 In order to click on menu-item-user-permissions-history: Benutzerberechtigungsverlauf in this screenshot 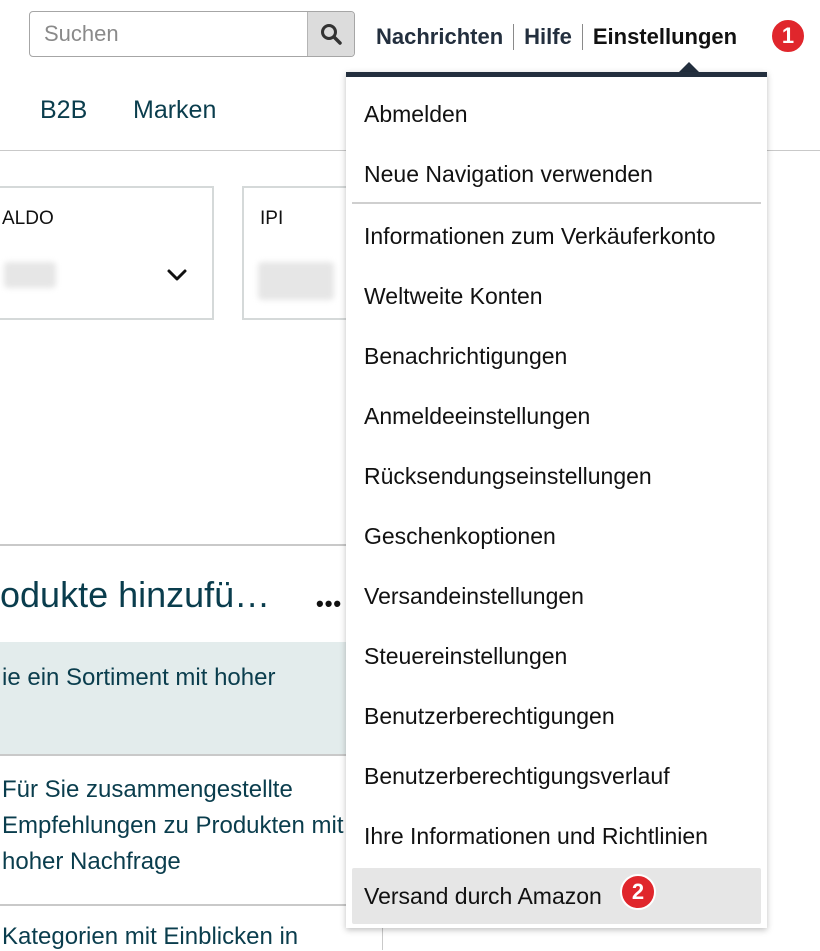, I will do `click(556, 776)`.